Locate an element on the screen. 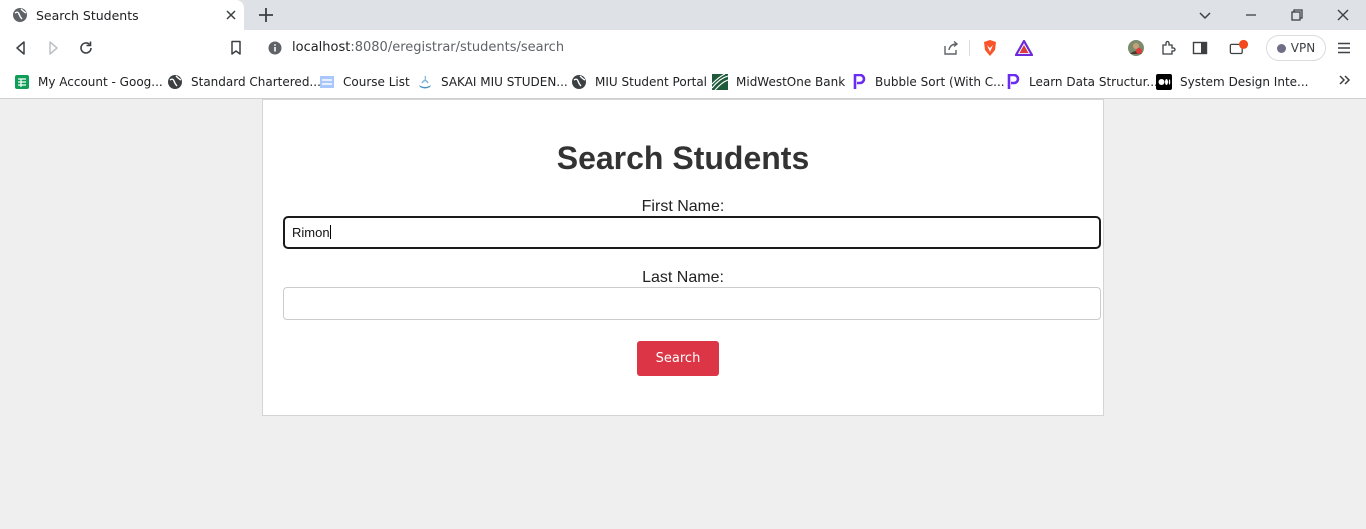  vpn-status-icon is located at coordinates (1281, 48).